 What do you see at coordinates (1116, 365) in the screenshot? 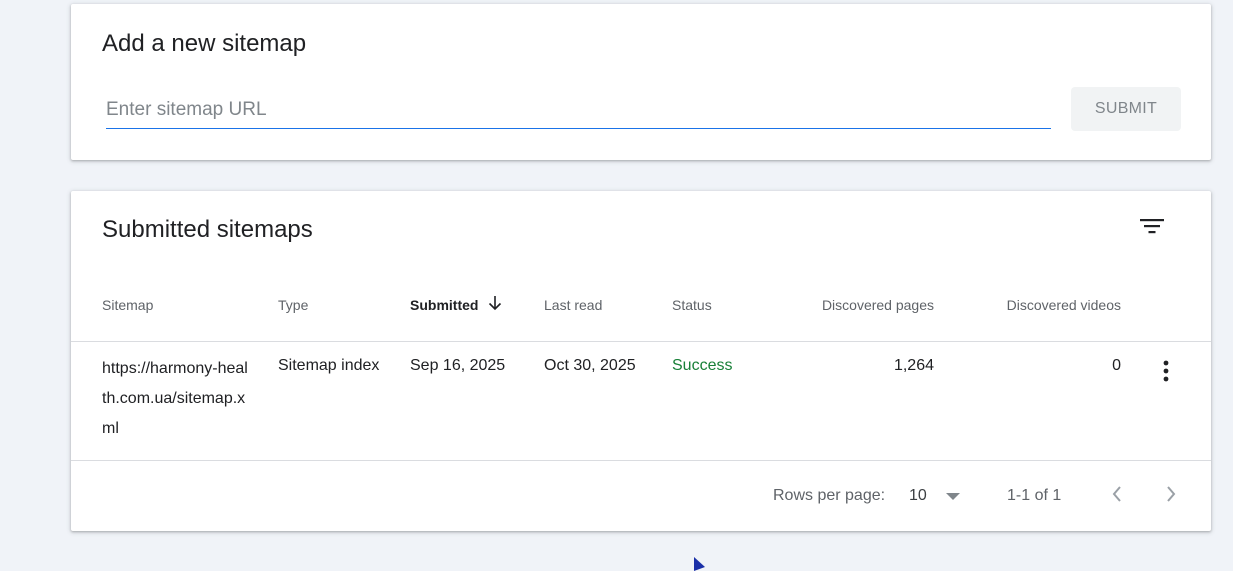
I see `discovered-videos-cell: 0` at bounding box center [1116, 365].